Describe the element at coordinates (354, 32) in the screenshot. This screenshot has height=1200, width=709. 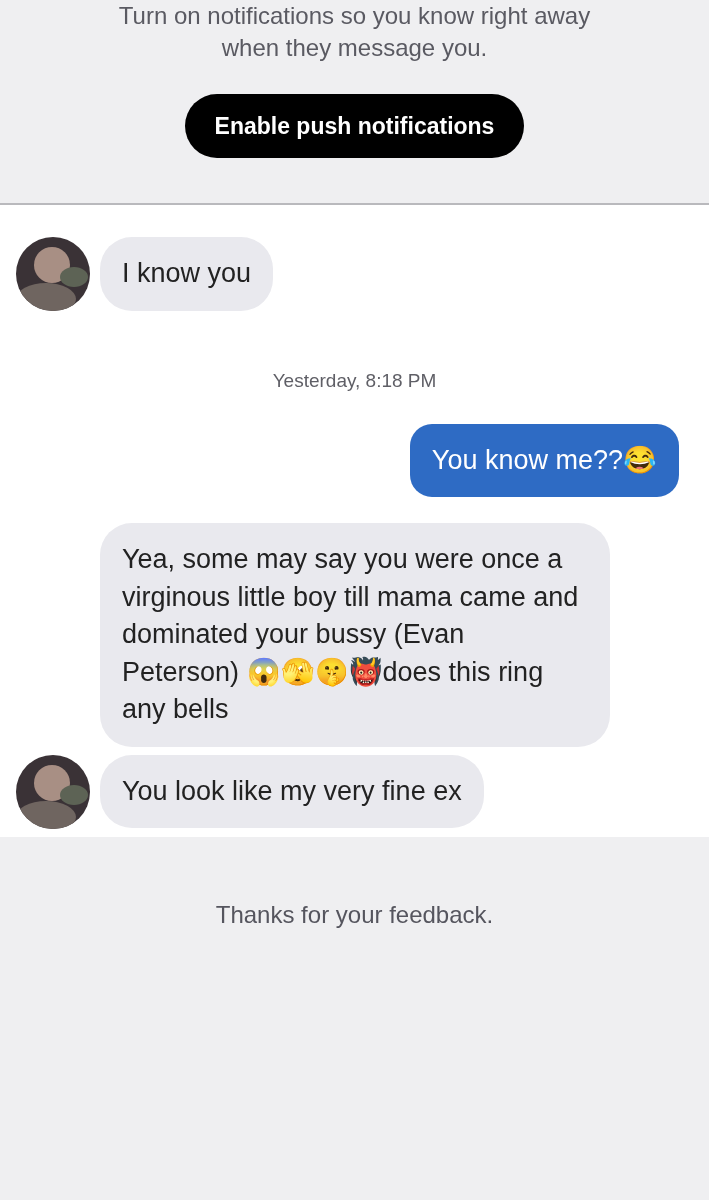
I see `notification-prompt: Turn on notifications so you know right away when they message you.` at that location.